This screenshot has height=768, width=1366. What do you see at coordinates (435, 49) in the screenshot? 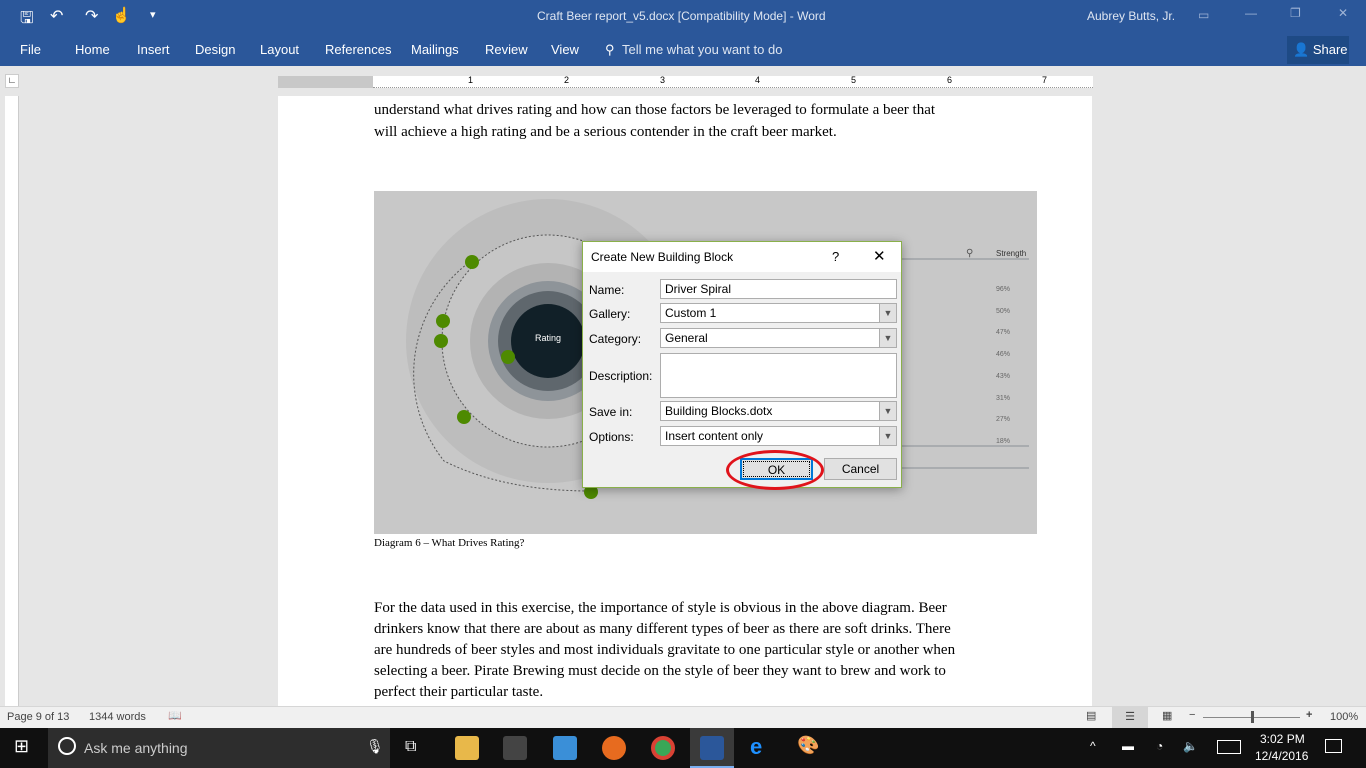
I see `tab-mailings: Mailings` at bounding box center [435, 49].